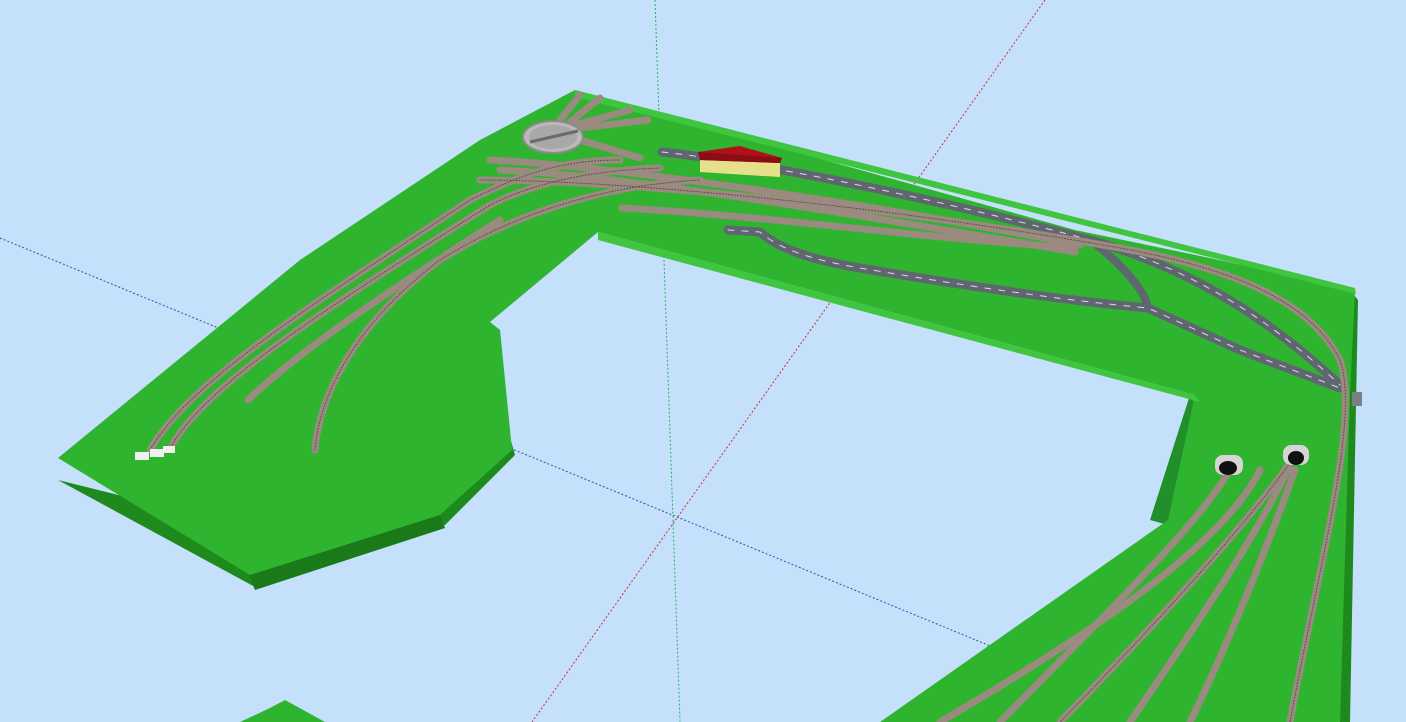  I want to click on road-end-marker, so click(1357, 399).